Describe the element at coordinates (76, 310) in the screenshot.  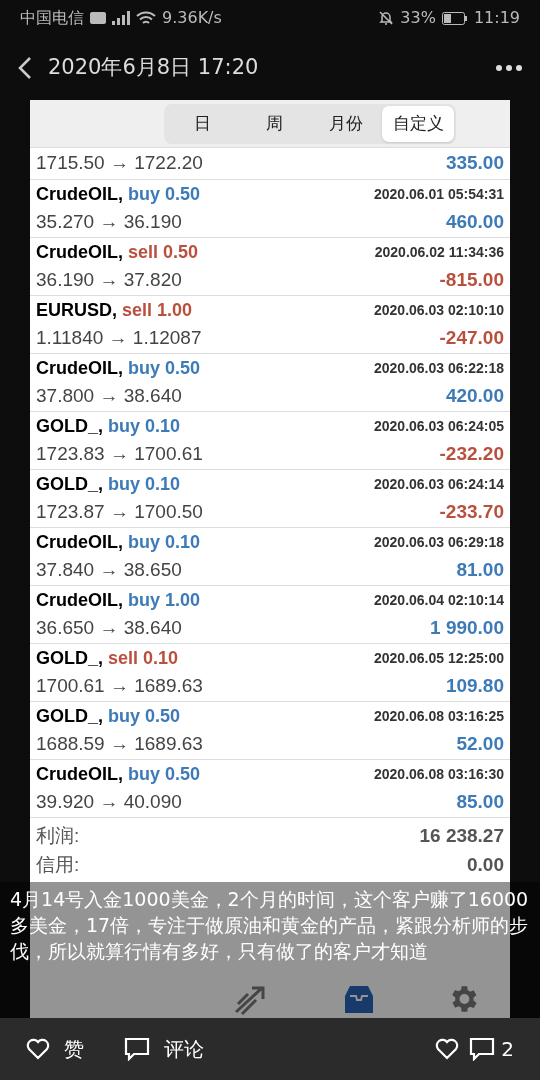
I see `symbol-name: EURUSD,` at that location.